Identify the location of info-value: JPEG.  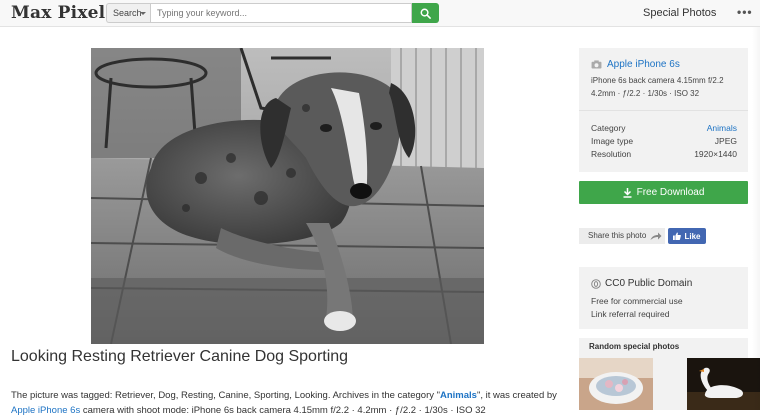
(725, 141).